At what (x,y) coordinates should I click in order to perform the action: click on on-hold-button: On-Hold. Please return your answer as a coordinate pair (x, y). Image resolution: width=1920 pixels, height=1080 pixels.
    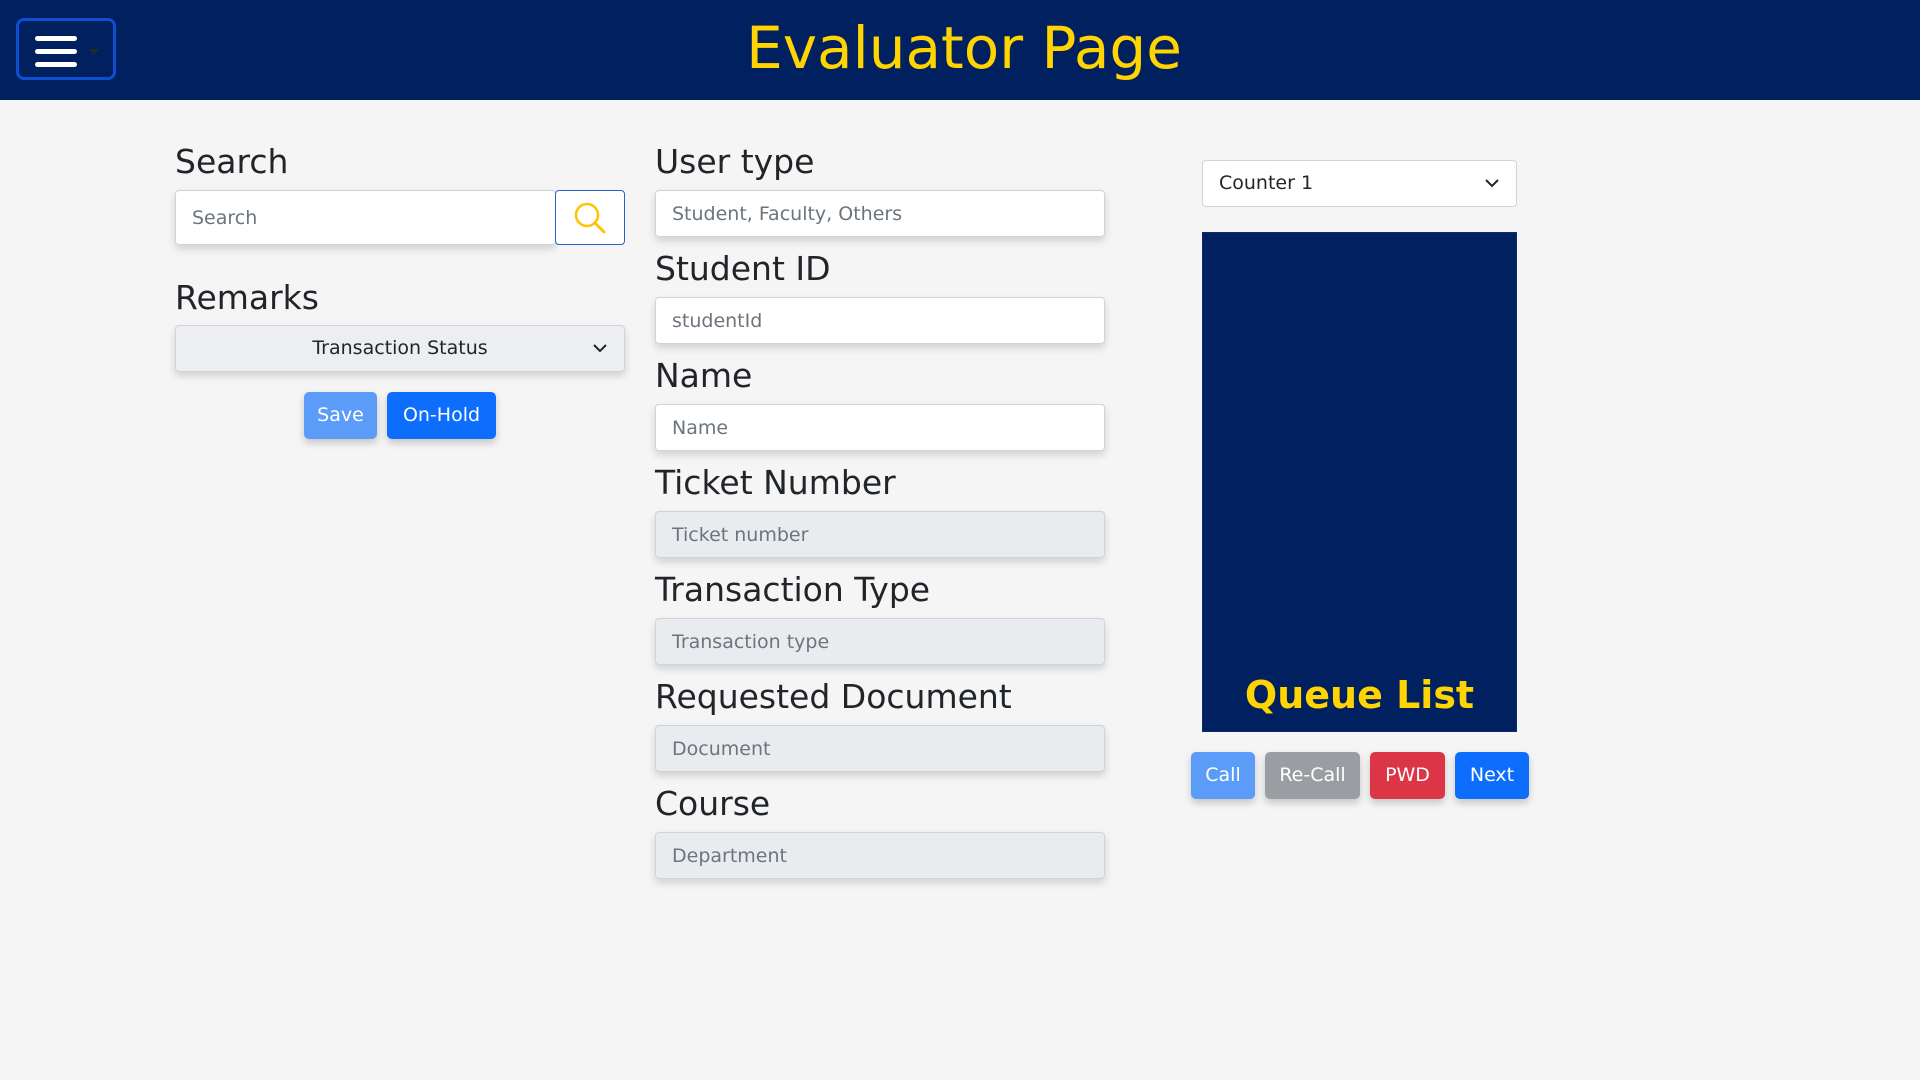
    Looking at the image, I should click on (441, 415).